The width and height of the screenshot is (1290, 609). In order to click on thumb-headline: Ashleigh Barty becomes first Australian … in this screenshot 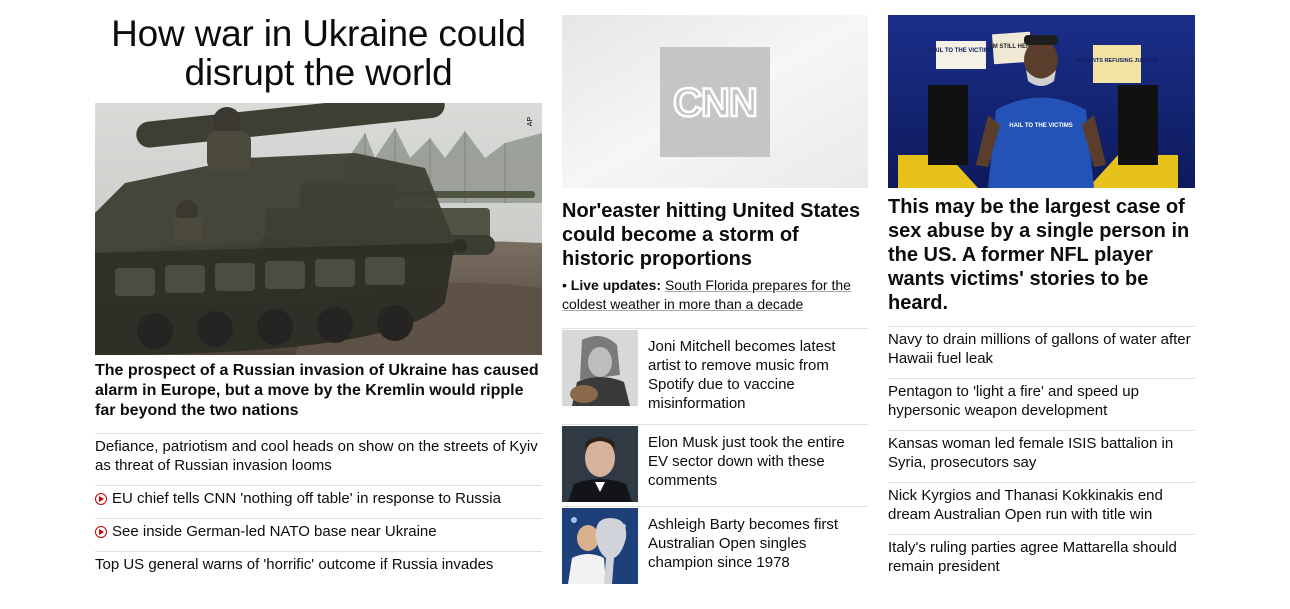, I will do `click(758, 543)`.